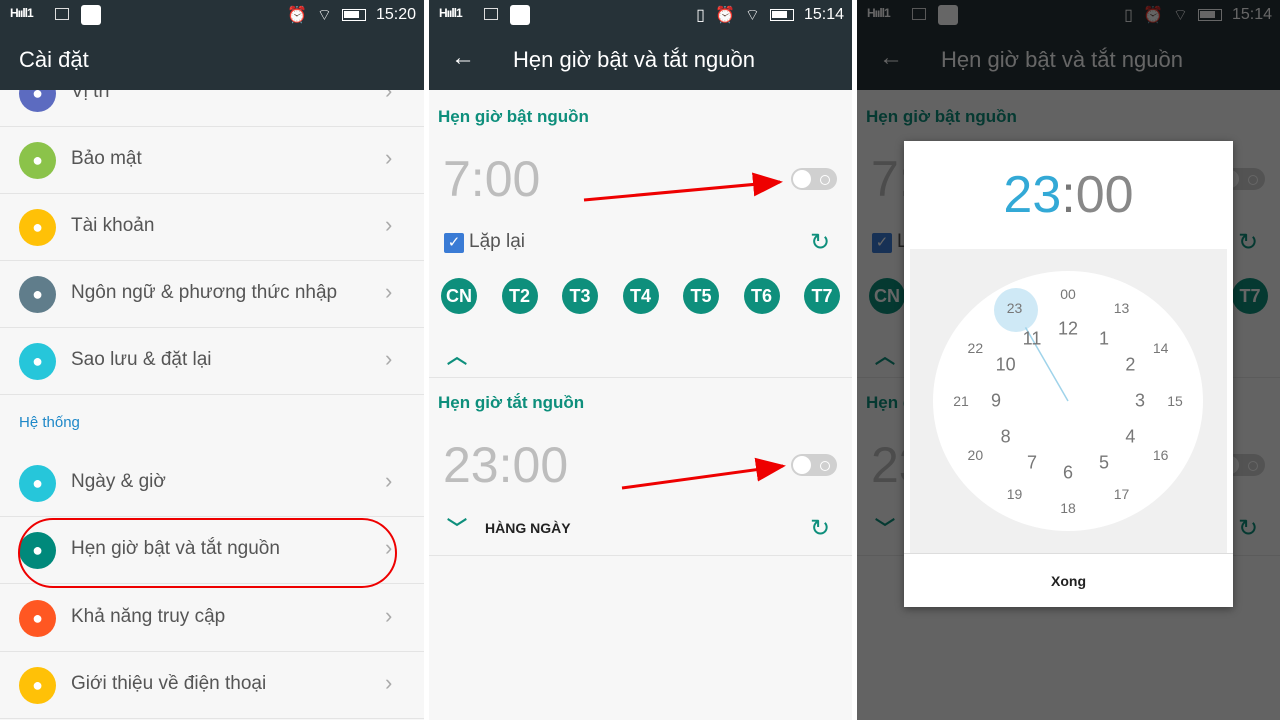 The height and width of the screenshot is (720, 1280). Describe the element at coordinates (1161, 455) in the screenshot. I see `hour-option: 16` at that location.